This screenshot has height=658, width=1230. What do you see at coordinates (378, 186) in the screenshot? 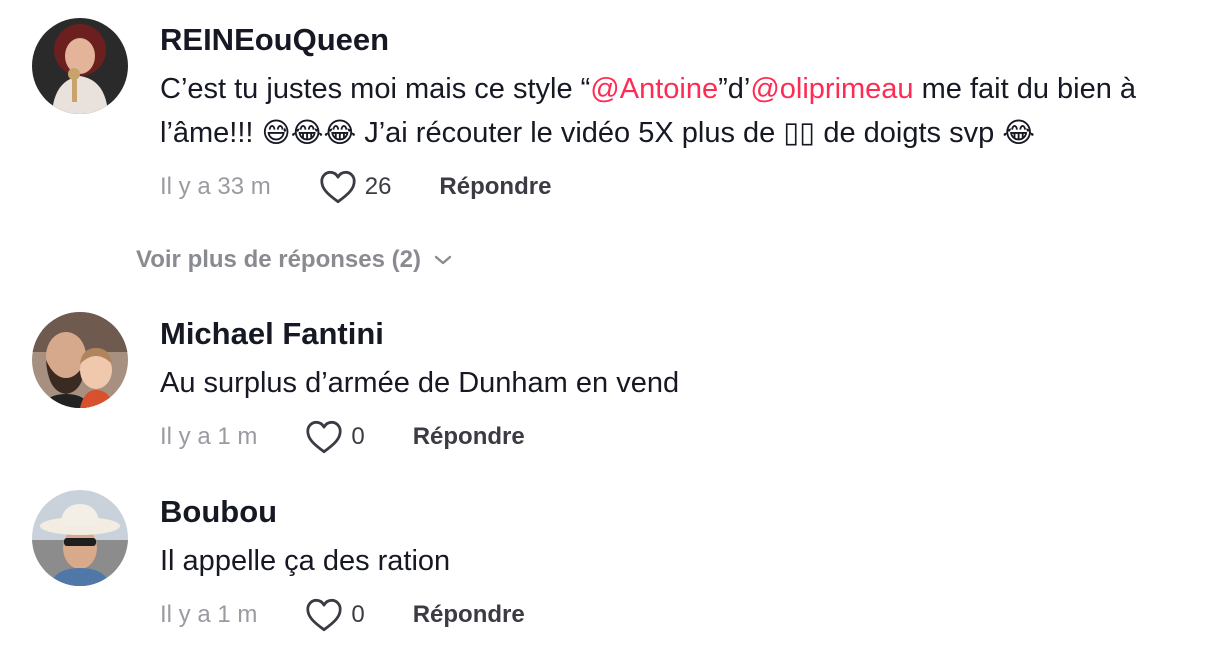
I see `like-count: 26` at bounding box center [378, 186].